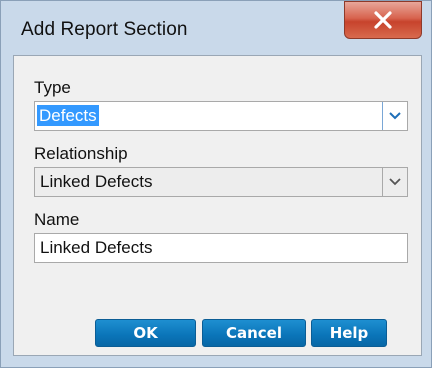  I want to click on name-input, so click(221, 248).